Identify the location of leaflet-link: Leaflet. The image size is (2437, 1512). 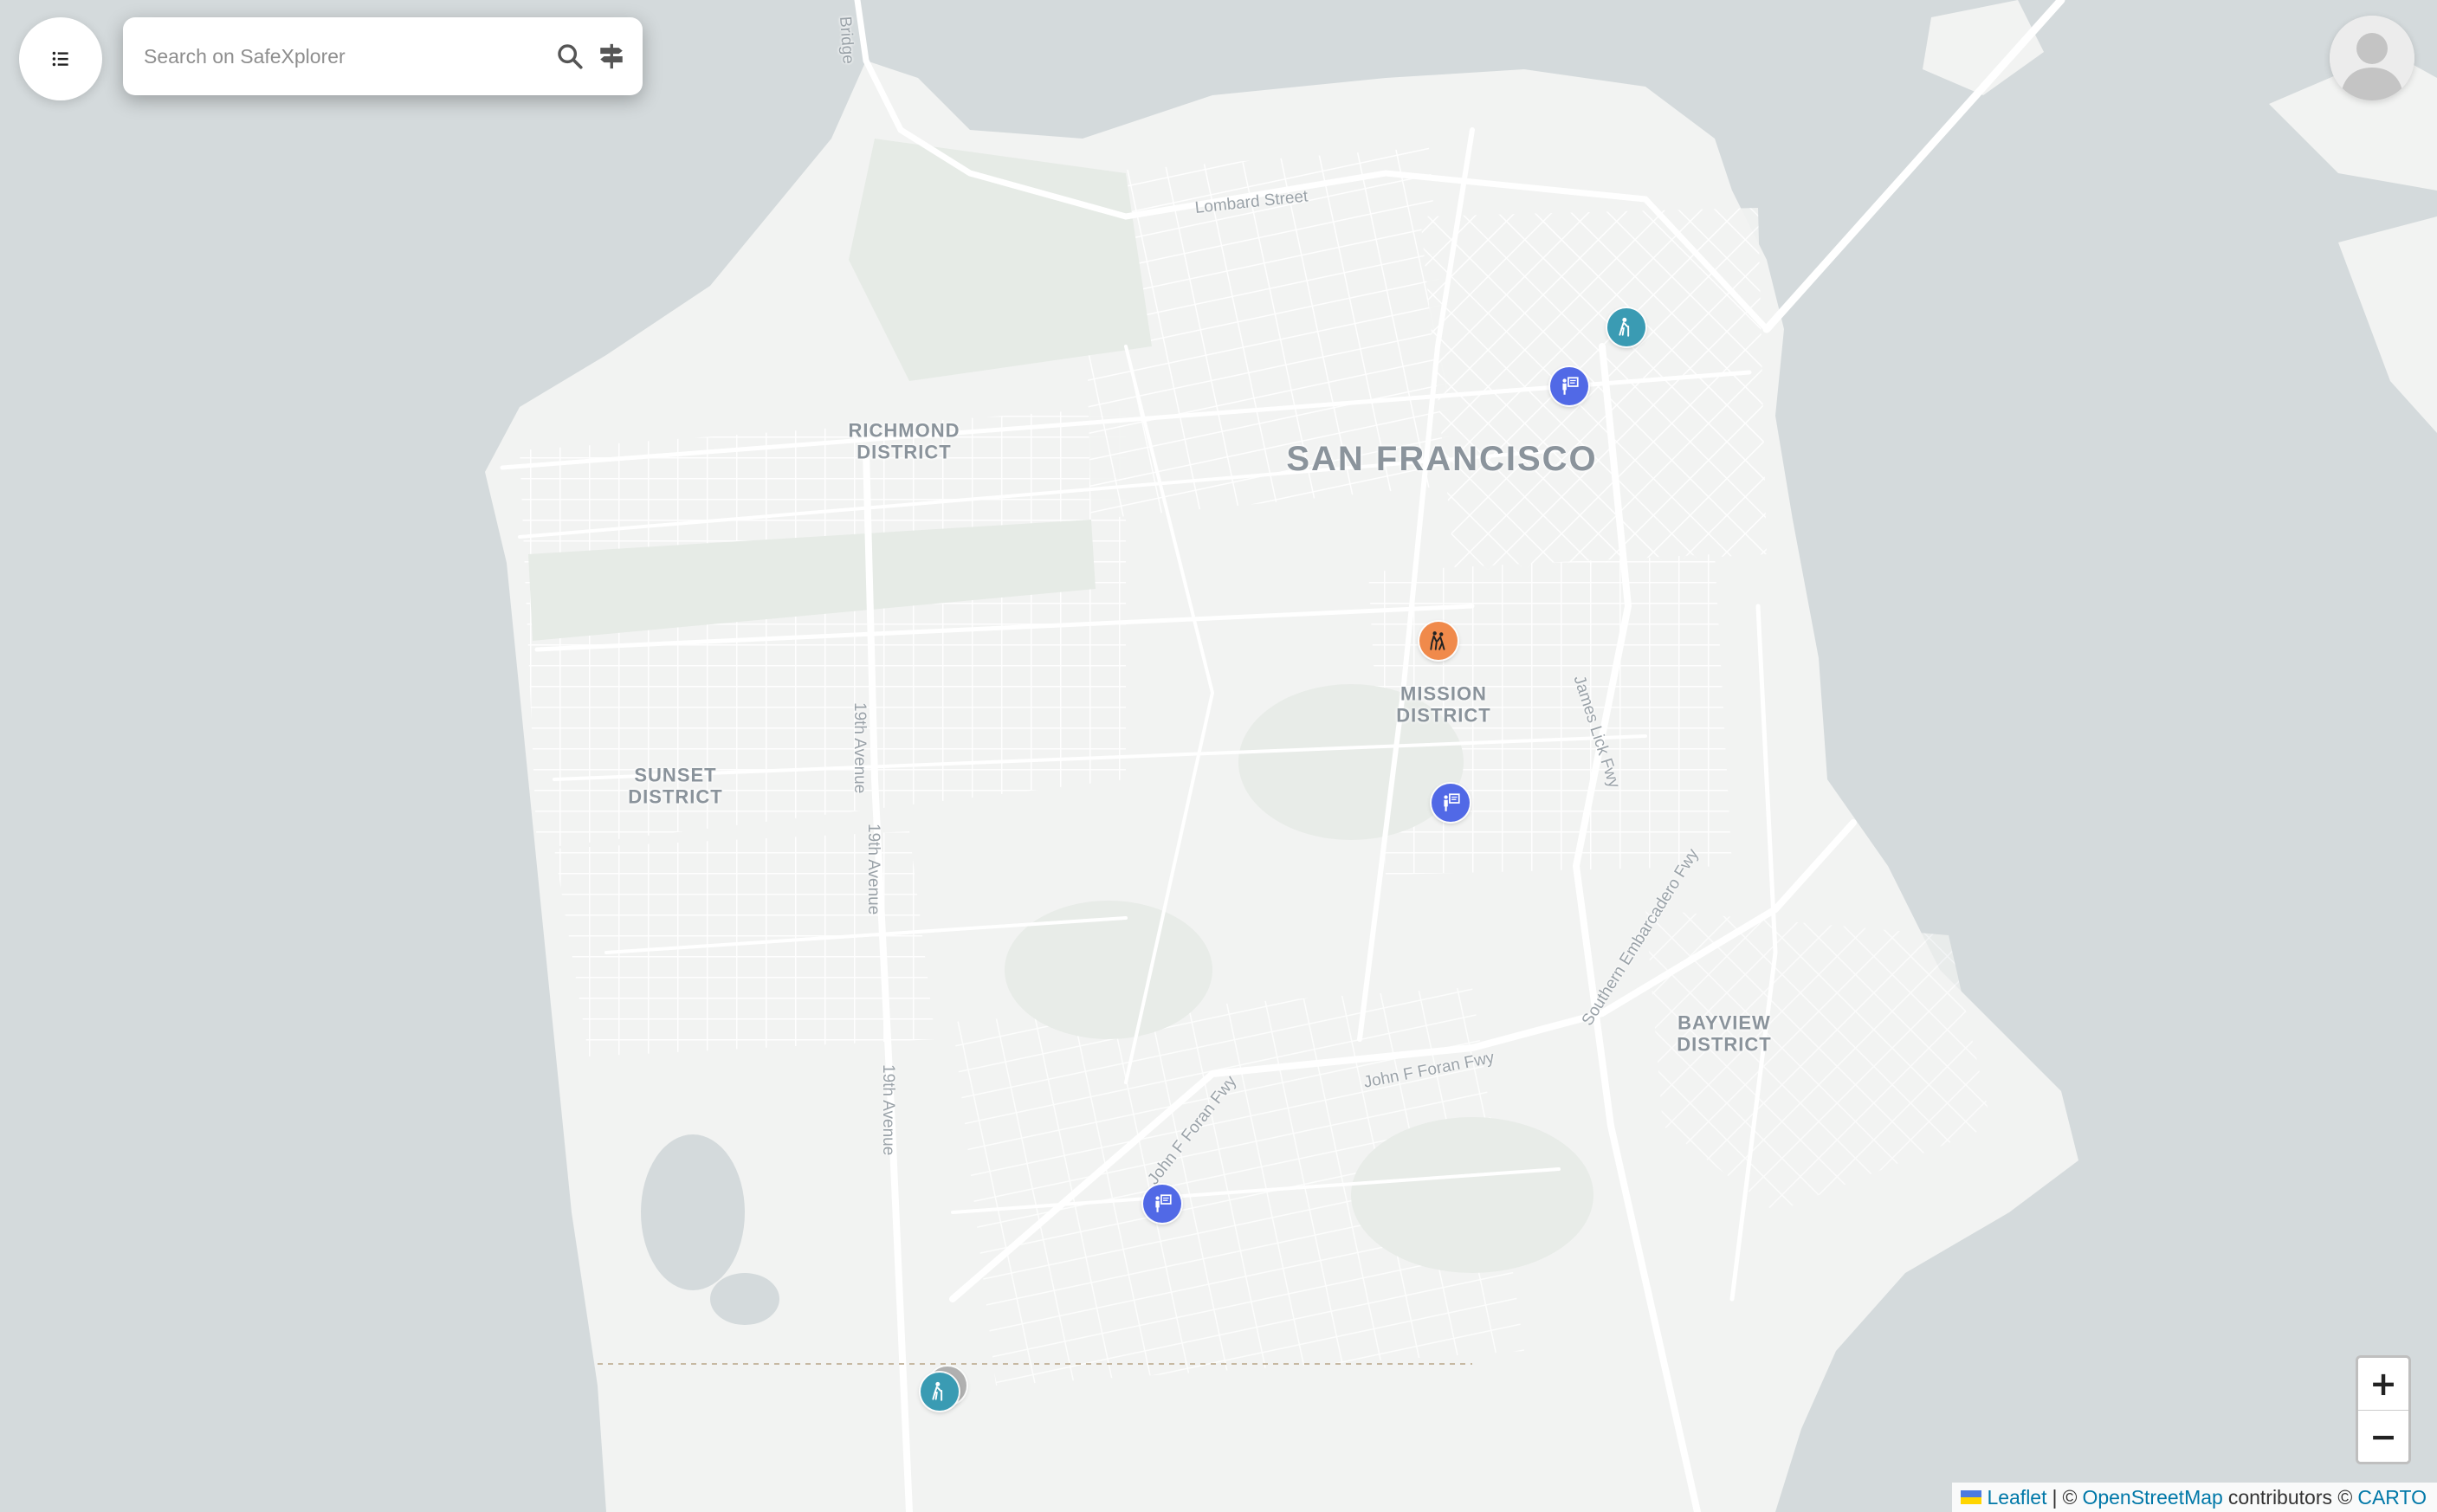
(2017, 1497).